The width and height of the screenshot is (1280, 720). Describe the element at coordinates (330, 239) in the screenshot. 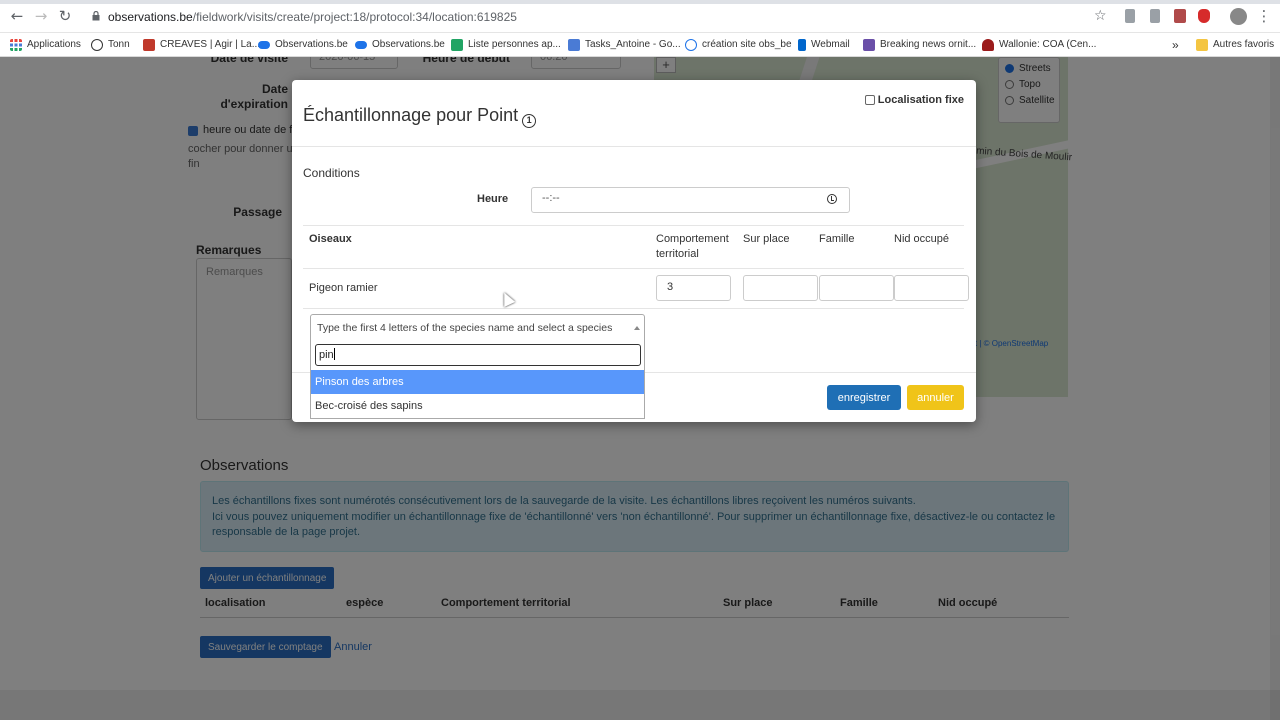

I see `oiseaux-header: Oiseaux` at that location.